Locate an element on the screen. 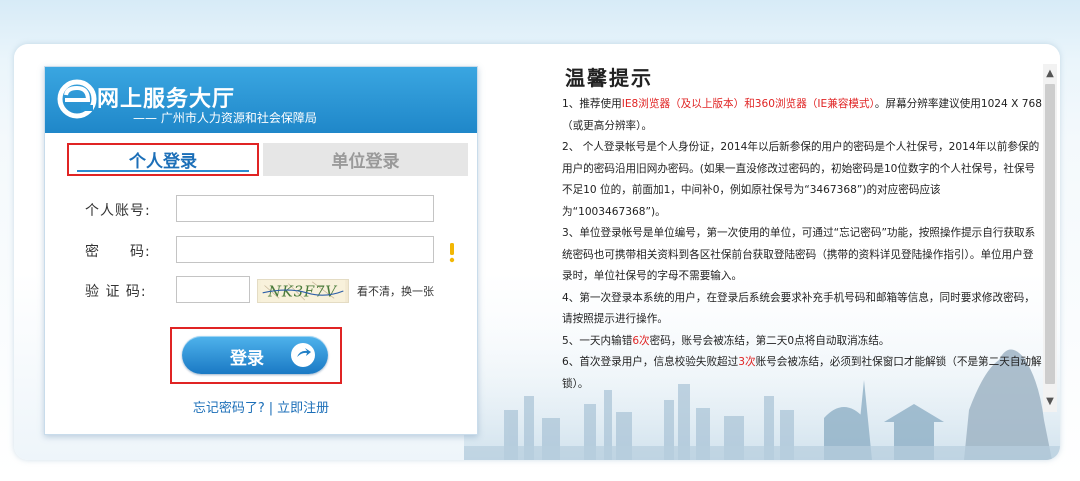 Image resolution: width=1080 pixels, height=481 pixels. bottom-links: 忘记密码了? | 立即注册 is located at coordinates (261, 406).